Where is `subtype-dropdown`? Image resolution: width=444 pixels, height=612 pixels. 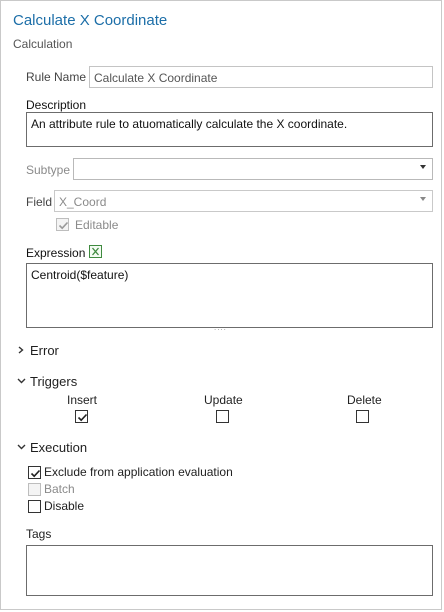 subtype-dropdown is located at coordinates (253, 169).